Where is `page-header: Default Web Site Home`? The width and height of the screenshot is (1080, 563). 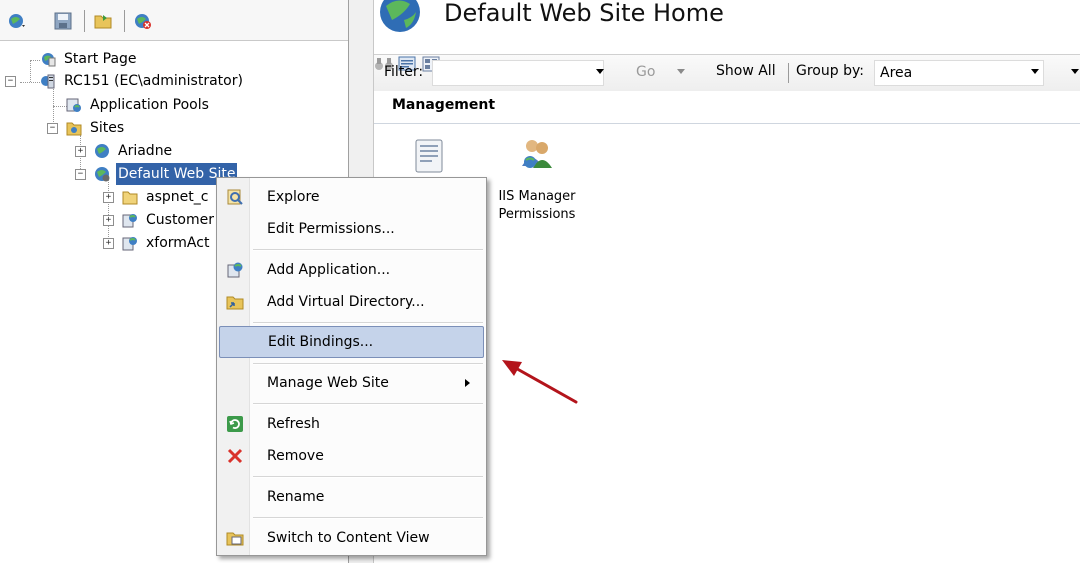
page-header: Default Web Site Home is located at coordinates (727, 25).